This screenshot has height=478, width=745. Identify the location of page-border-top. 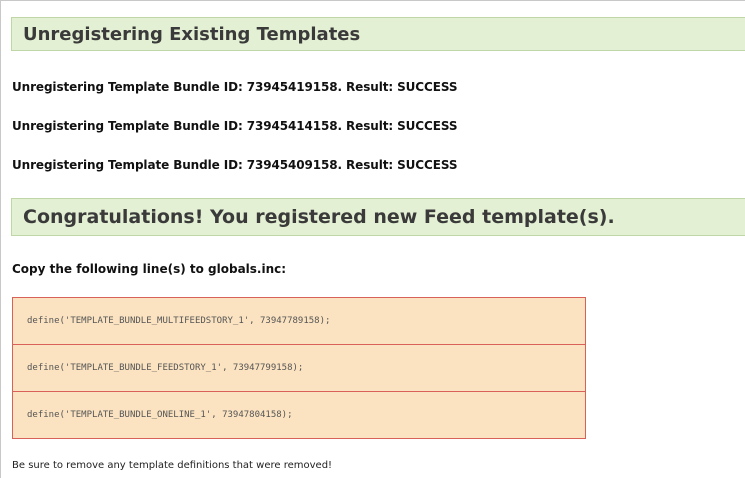
(372, 0).